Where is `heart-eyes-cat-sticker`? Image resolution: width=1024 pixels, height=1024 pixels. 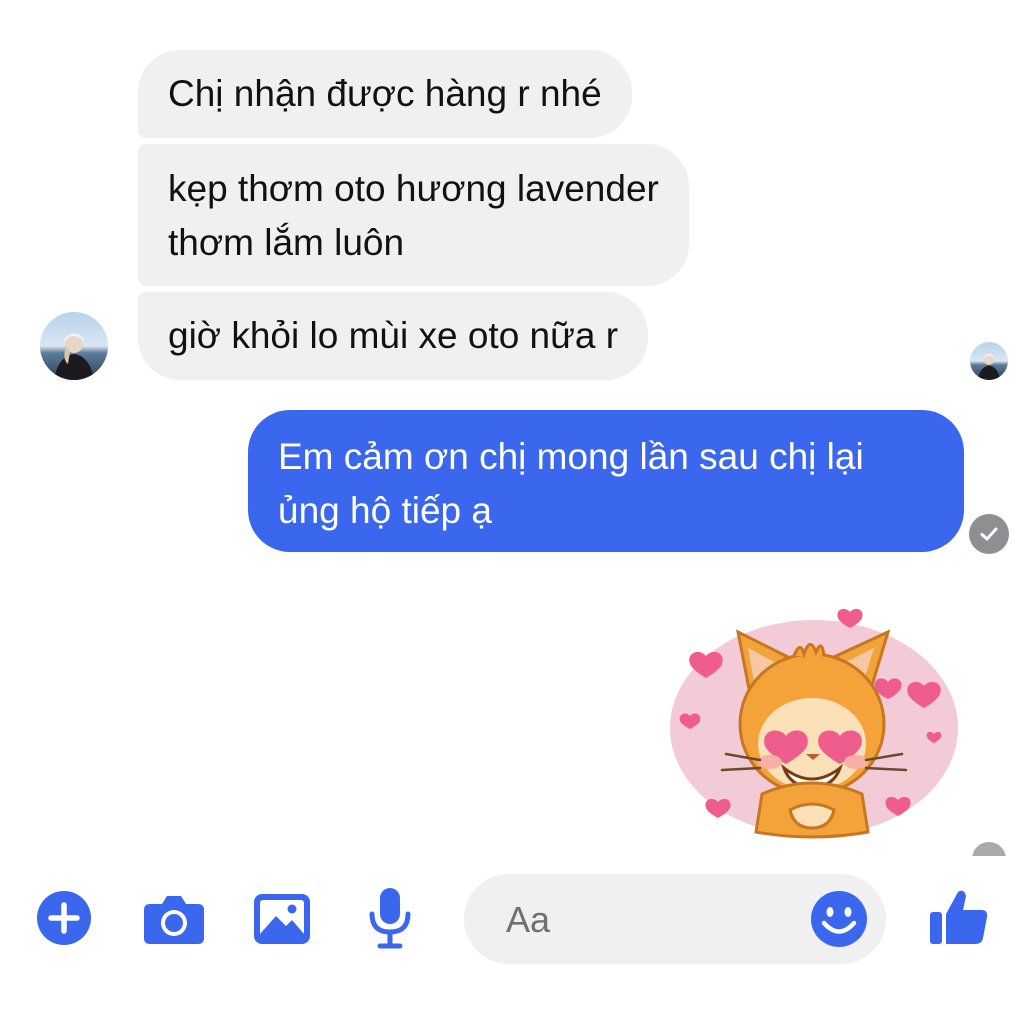 heart-eyes-cat-sticker is located at coordinates (816, 724).